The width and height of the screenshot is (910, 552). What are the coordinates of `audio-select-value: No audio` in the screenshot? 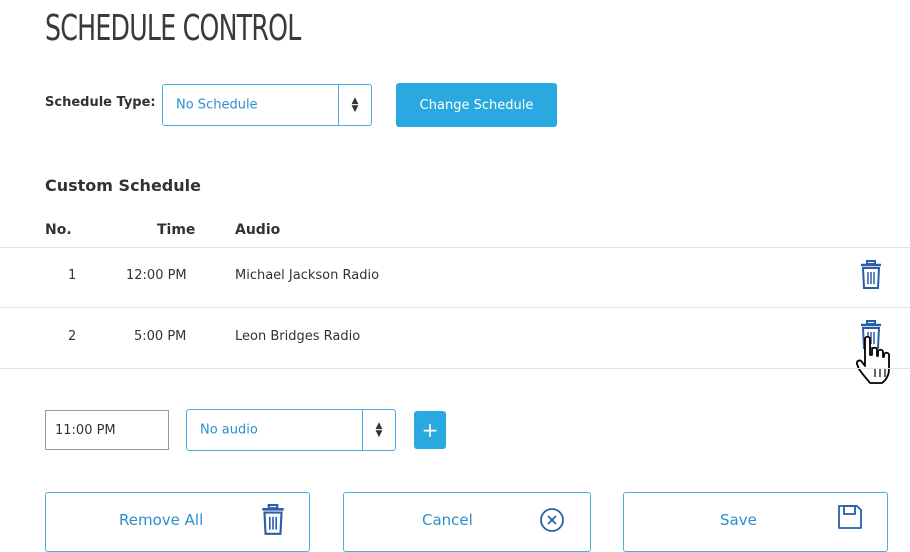 It's located at (229, 430).